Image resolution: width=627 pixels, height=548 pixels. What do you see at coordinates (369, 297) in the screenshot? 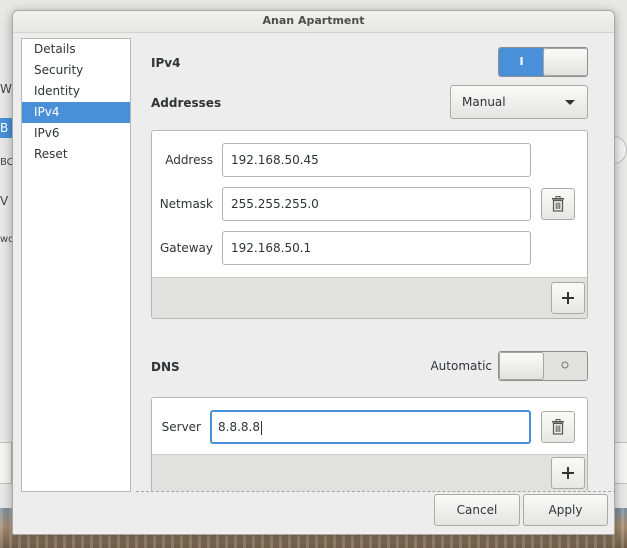
I see `addresses-panel-footer` at bounding box center [369, 297].